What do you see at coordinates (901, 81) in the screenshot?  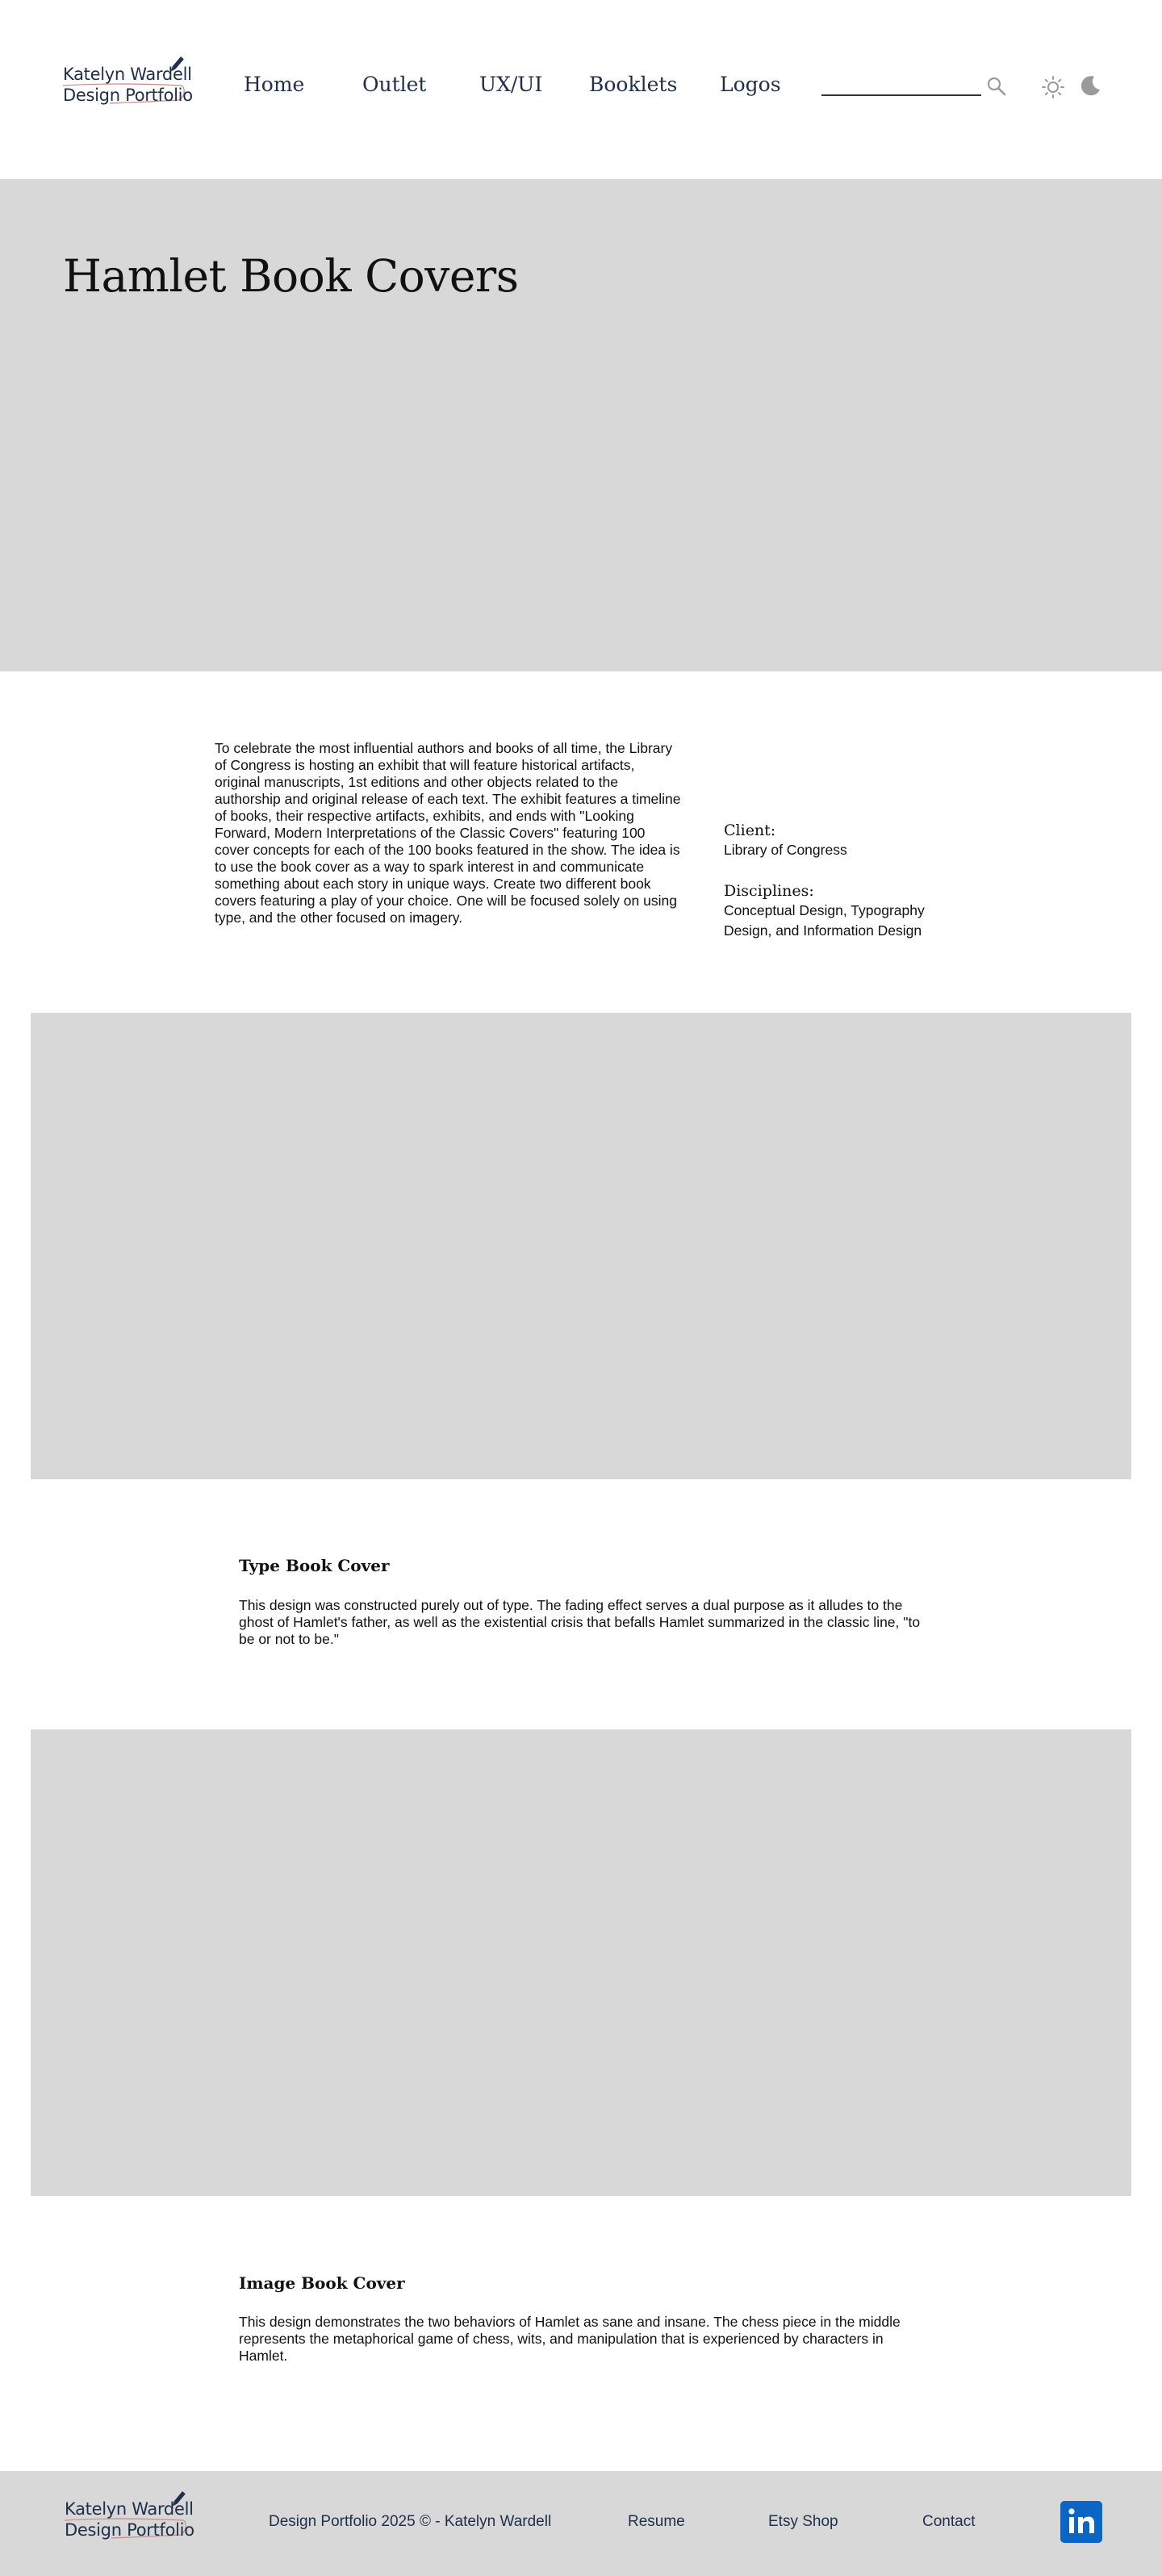 I see `search-input` at bounding box center [901, 81].